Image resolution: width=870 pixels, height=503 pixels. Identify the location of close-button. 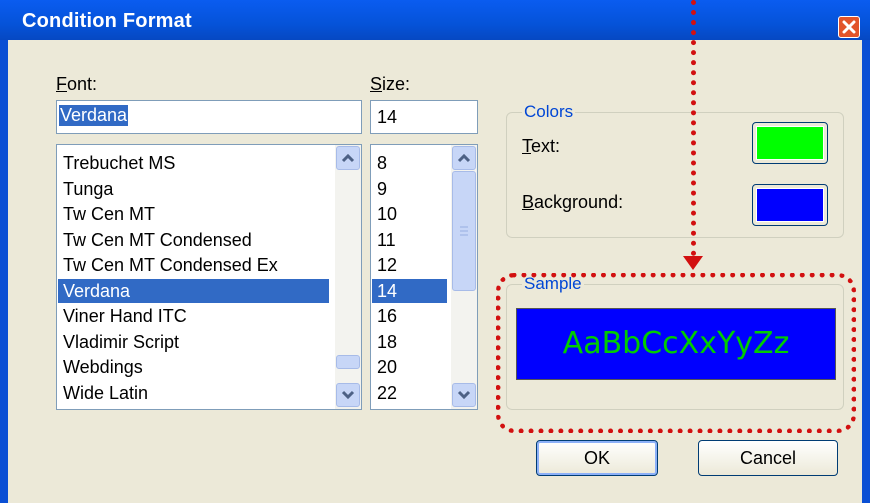
(849, 27).